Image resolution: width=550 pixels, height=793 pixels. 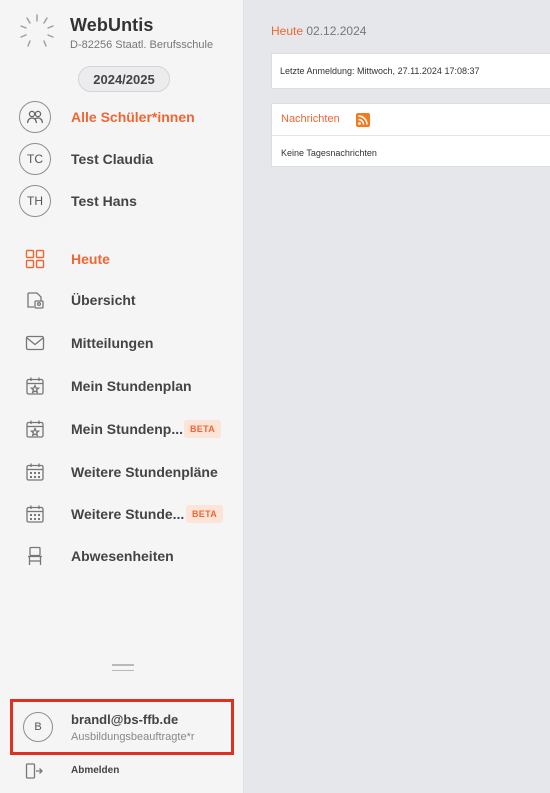 I want to click on user-role: Ausbildungsbeauftragte*r, so click(x=133, y=737).